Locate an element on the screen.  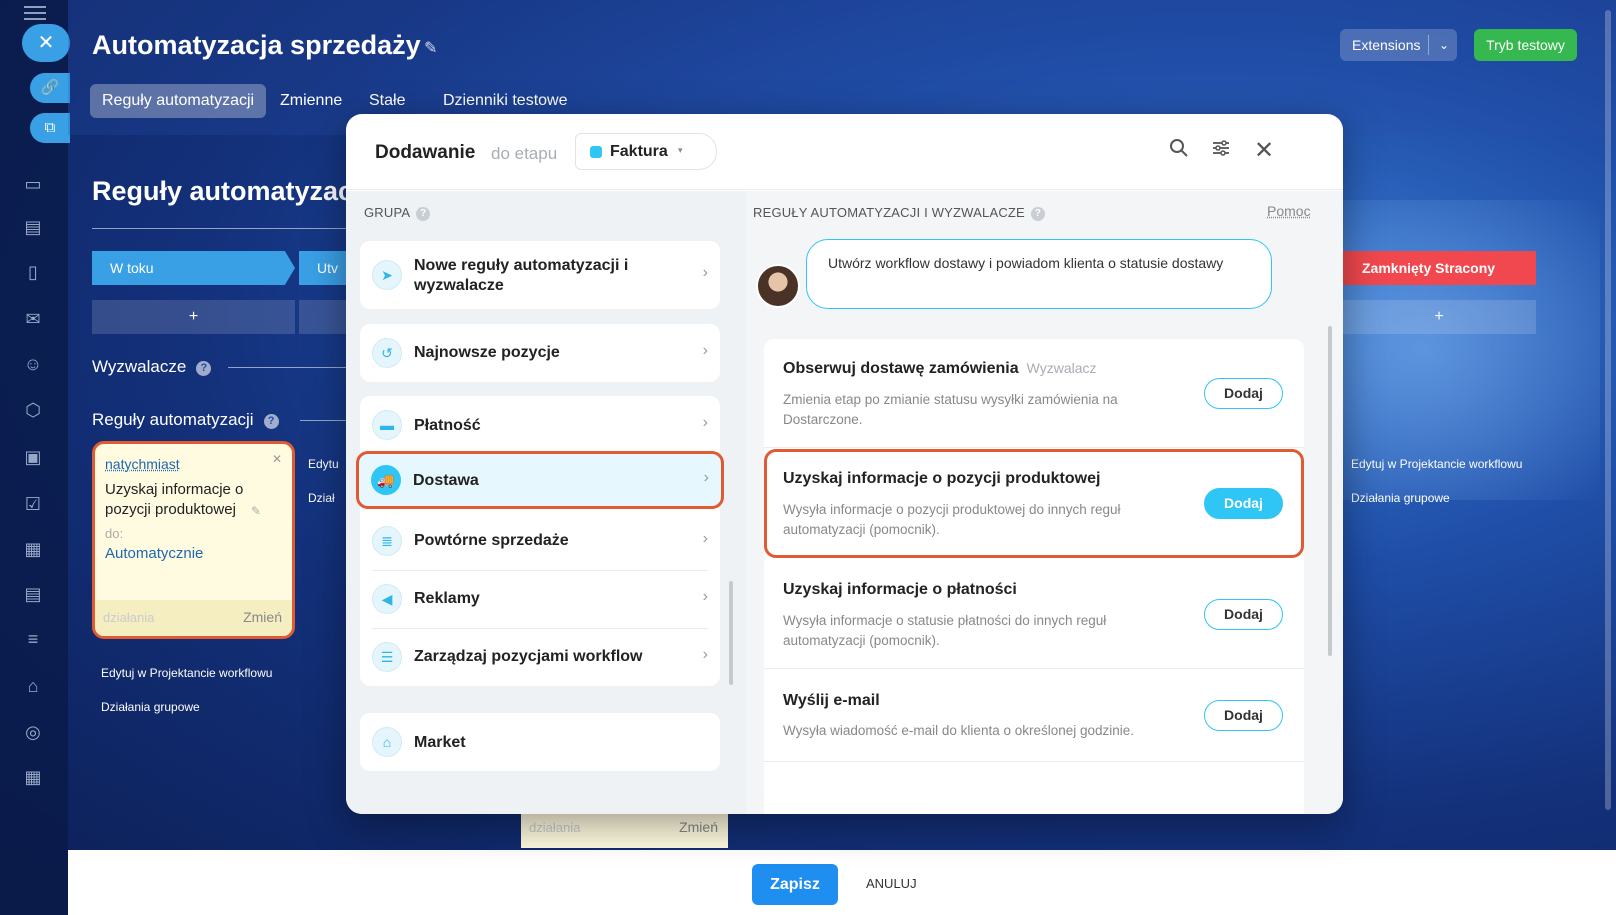
stage-selector: Faktura ▾ is located at coordinates (646, 151).